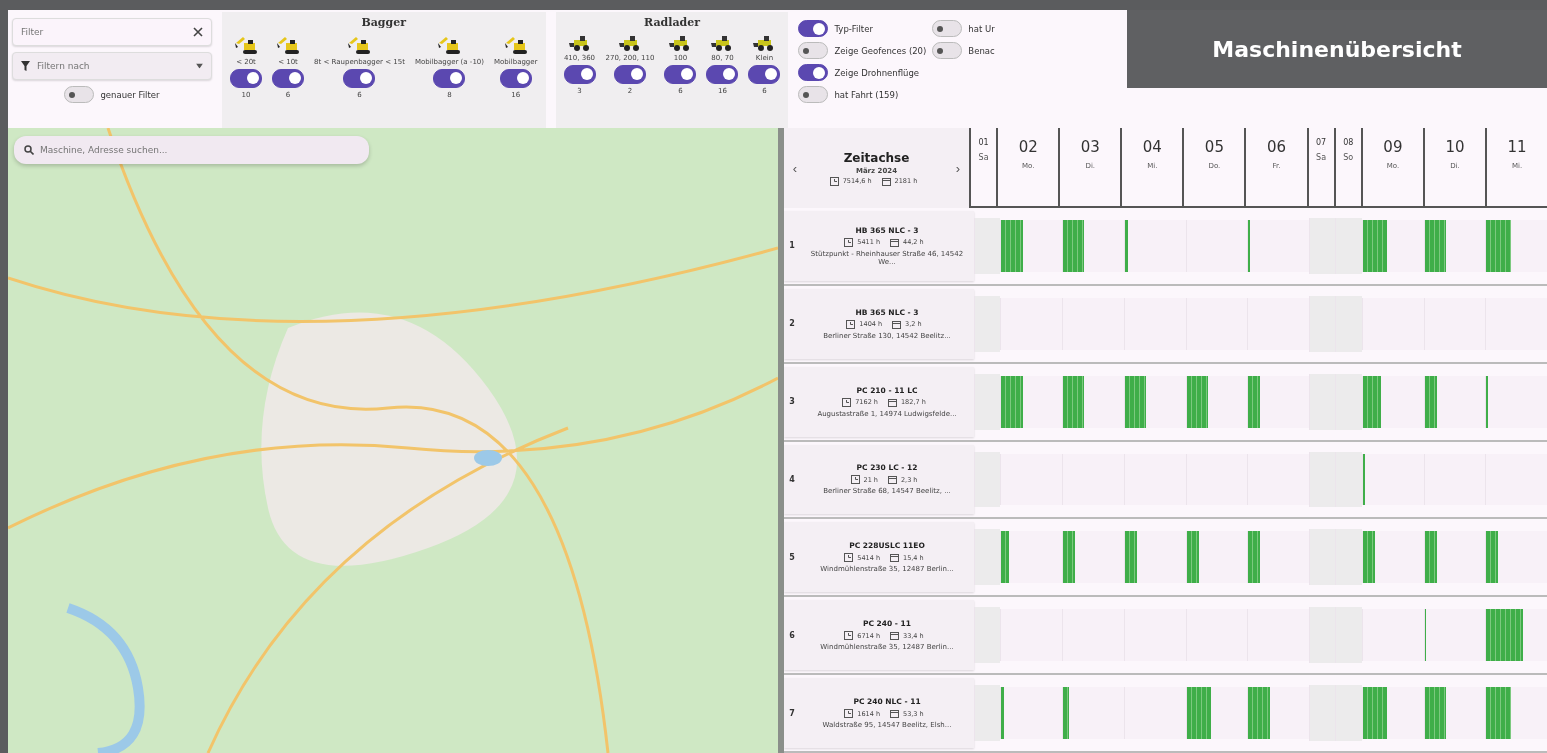 This screenshot has height=753, width=1547. What do you see at coordinates (384, 22) in the screenshot?
I see `group-title: Bagger` at bounding box center [384, 22].